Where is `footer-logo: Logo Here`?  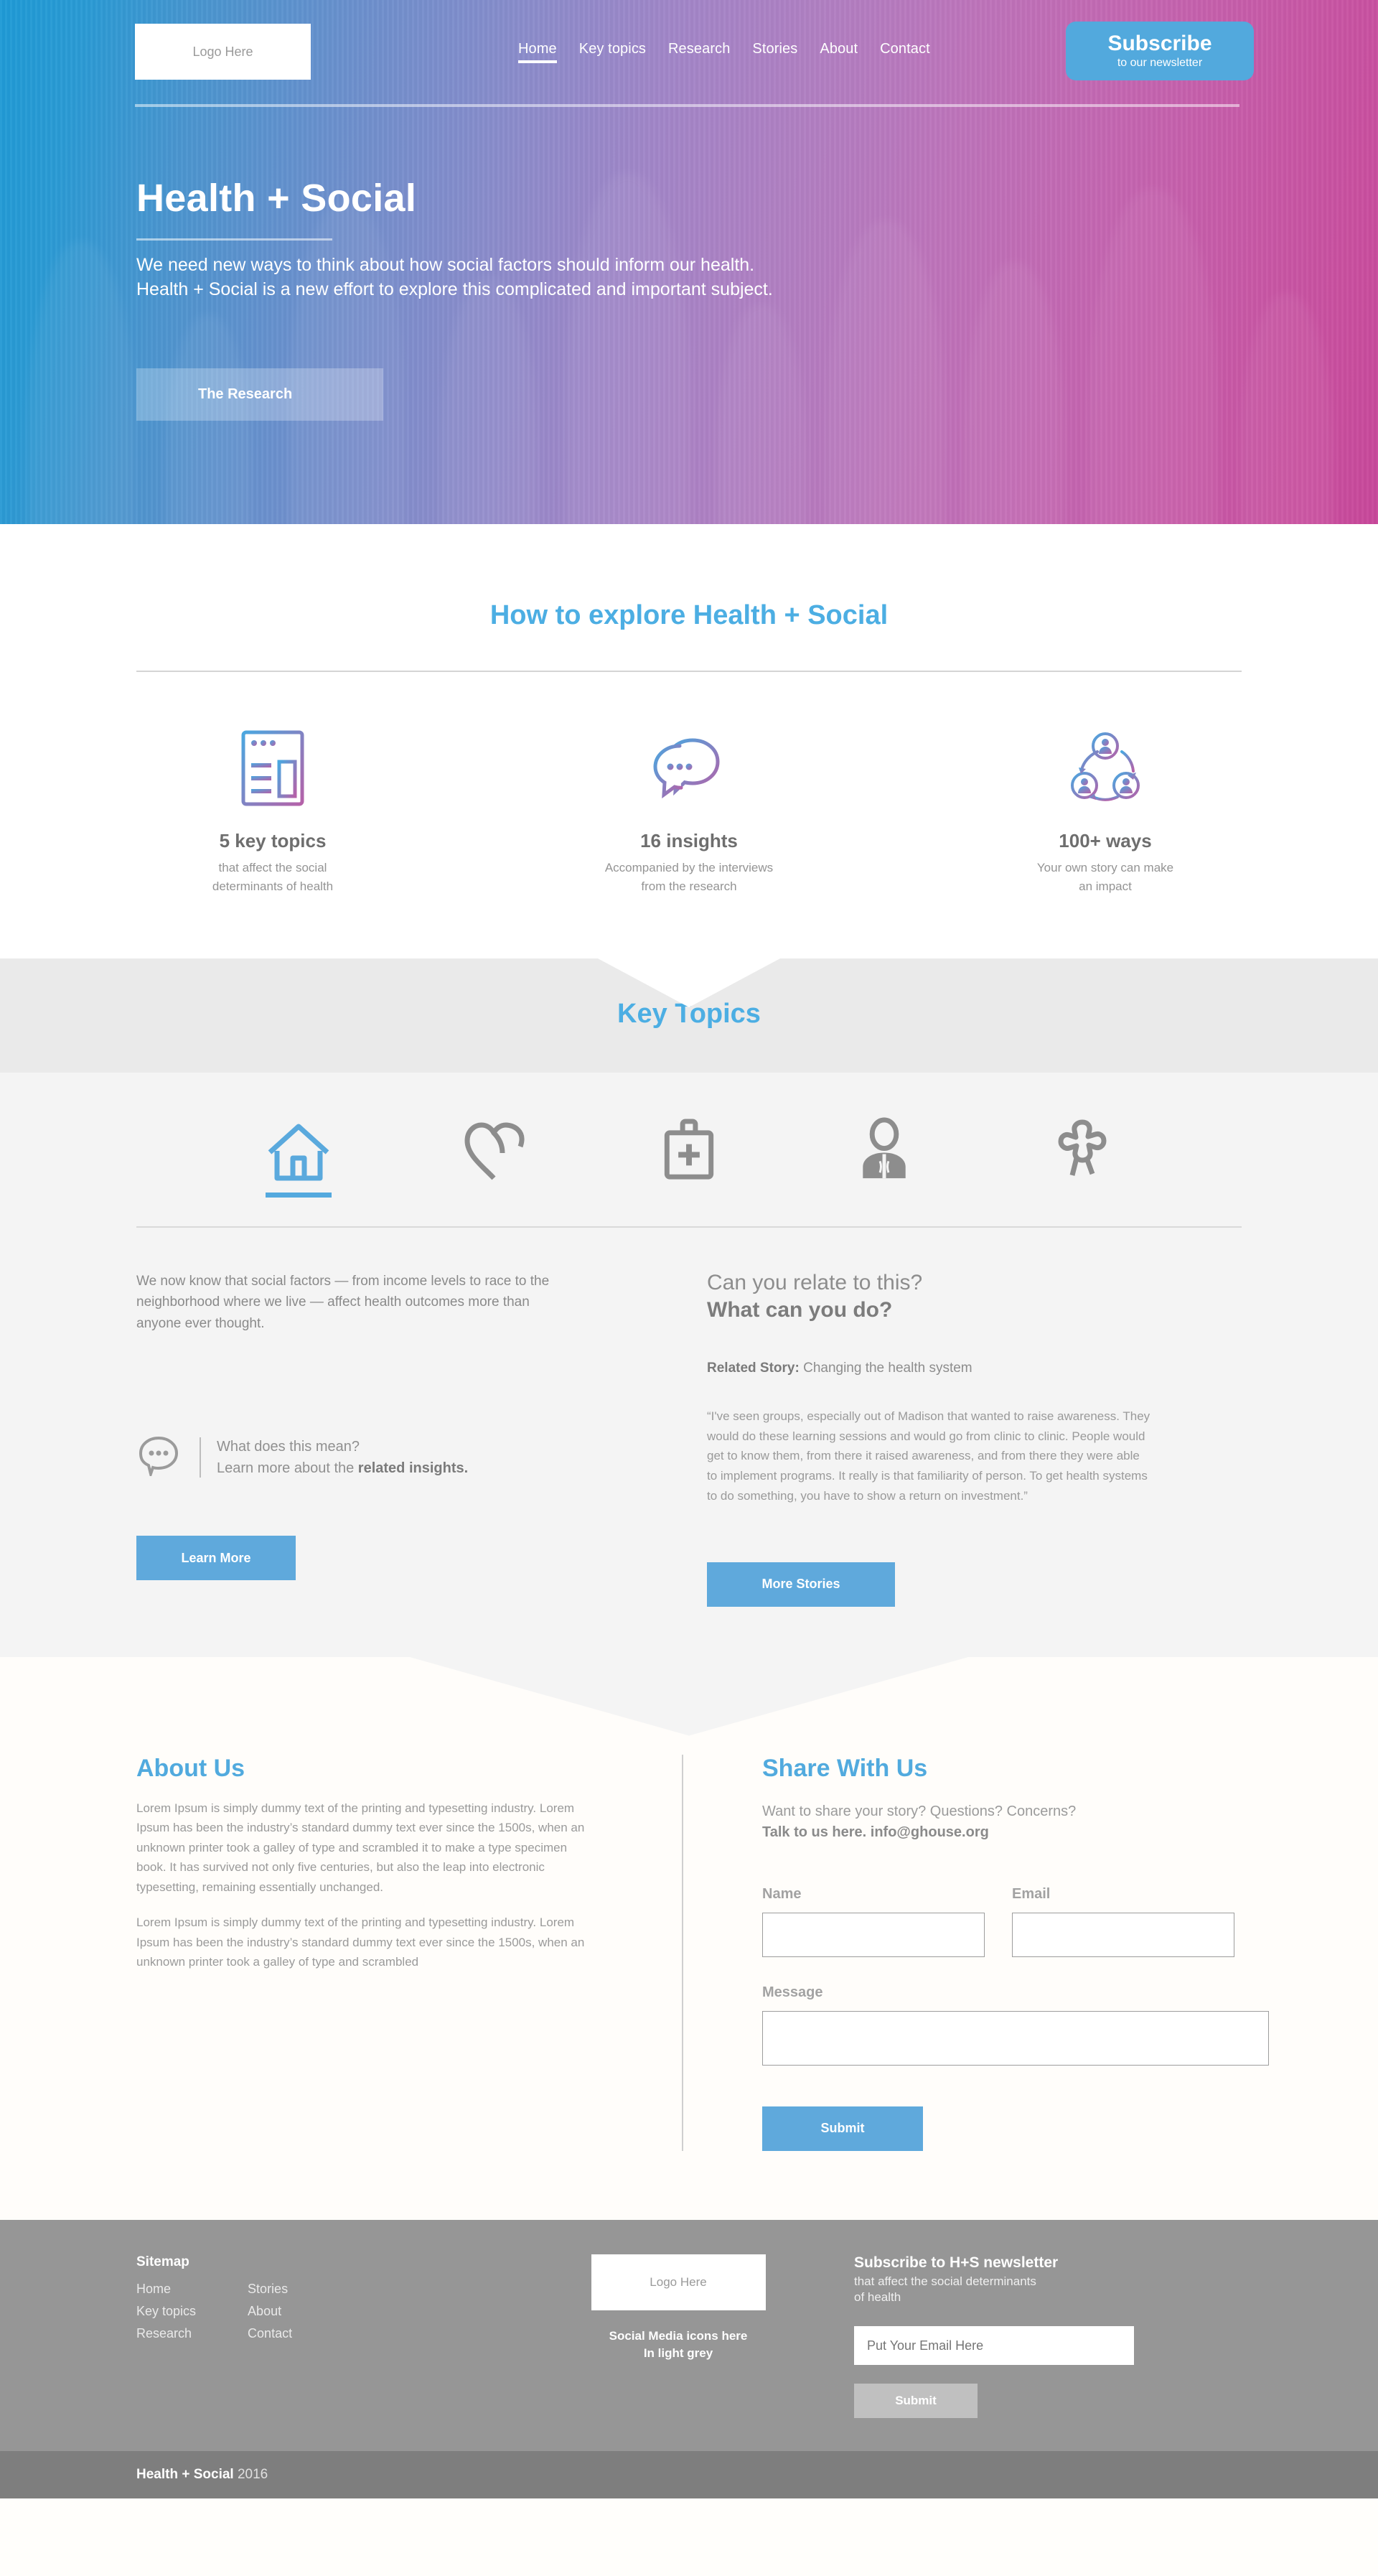 footer-logo: Logo Here is located at coordinates (678, 2282).